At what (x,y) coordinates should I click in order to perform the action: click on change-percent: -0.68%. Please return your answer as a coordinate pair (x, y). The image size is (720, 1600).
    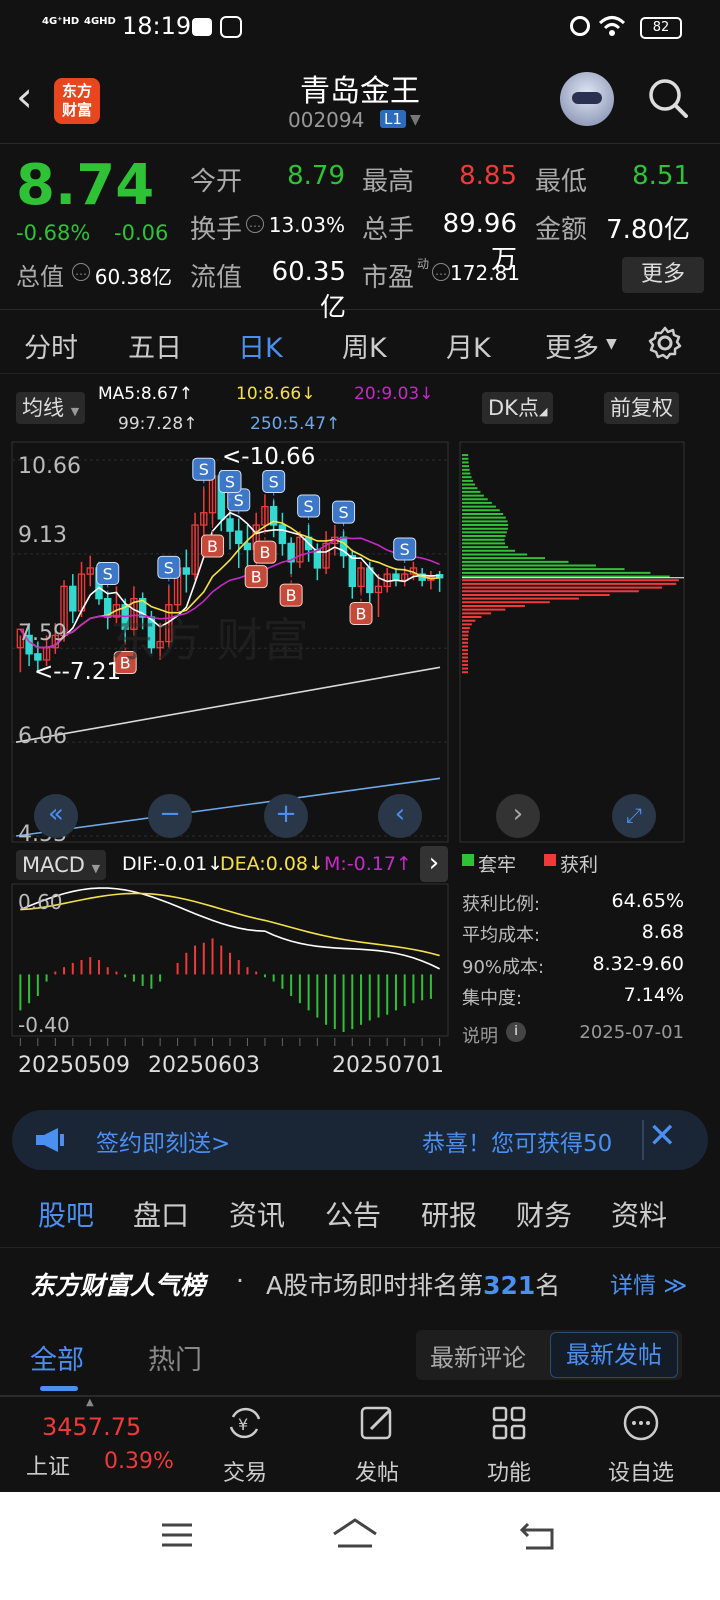
    Looking at the image, I should click on (53, 233).